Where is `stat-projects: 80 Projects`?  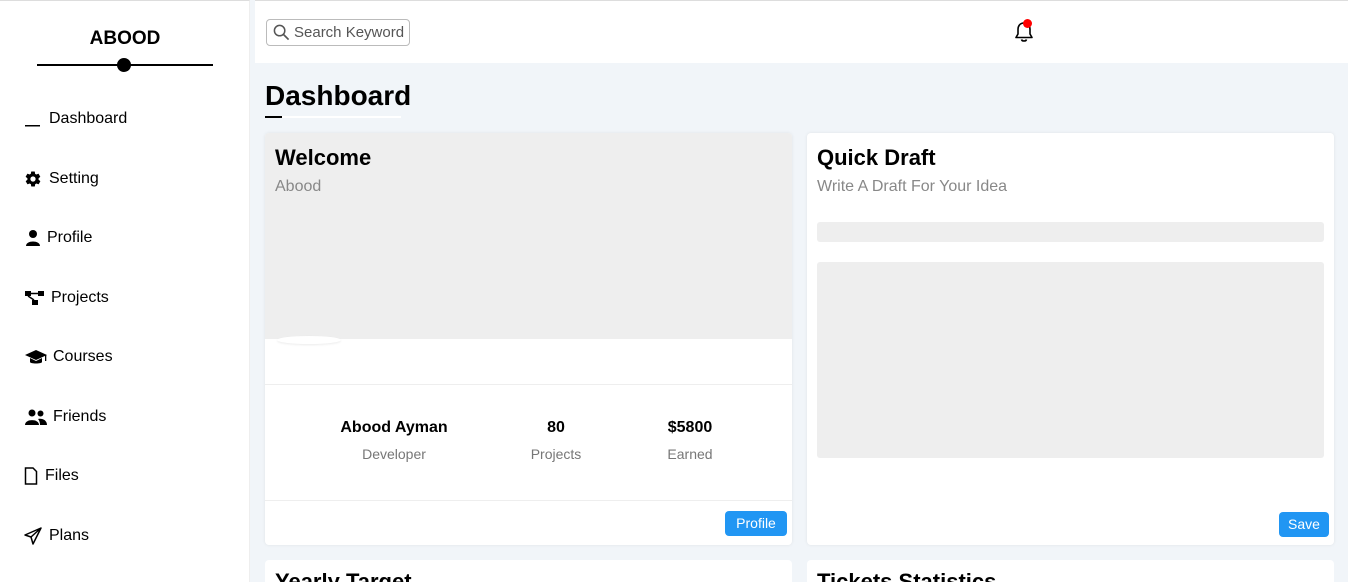
stat-projects: 80 Projects is located at coordinates (556, 440).